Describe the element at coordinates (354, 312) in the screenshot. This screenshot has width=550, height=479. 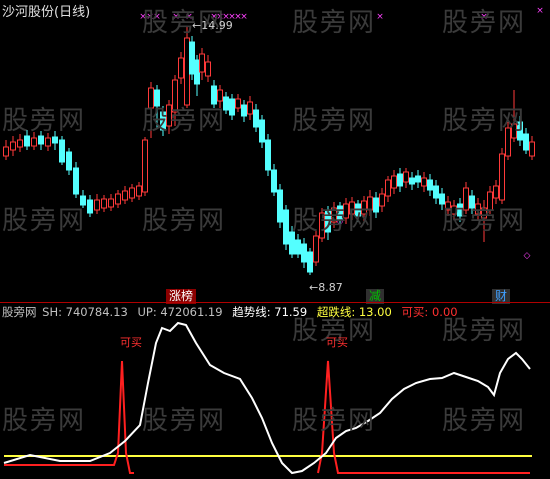
I see `indicator-oversold-line: 超跌线: 13.00` at that location.